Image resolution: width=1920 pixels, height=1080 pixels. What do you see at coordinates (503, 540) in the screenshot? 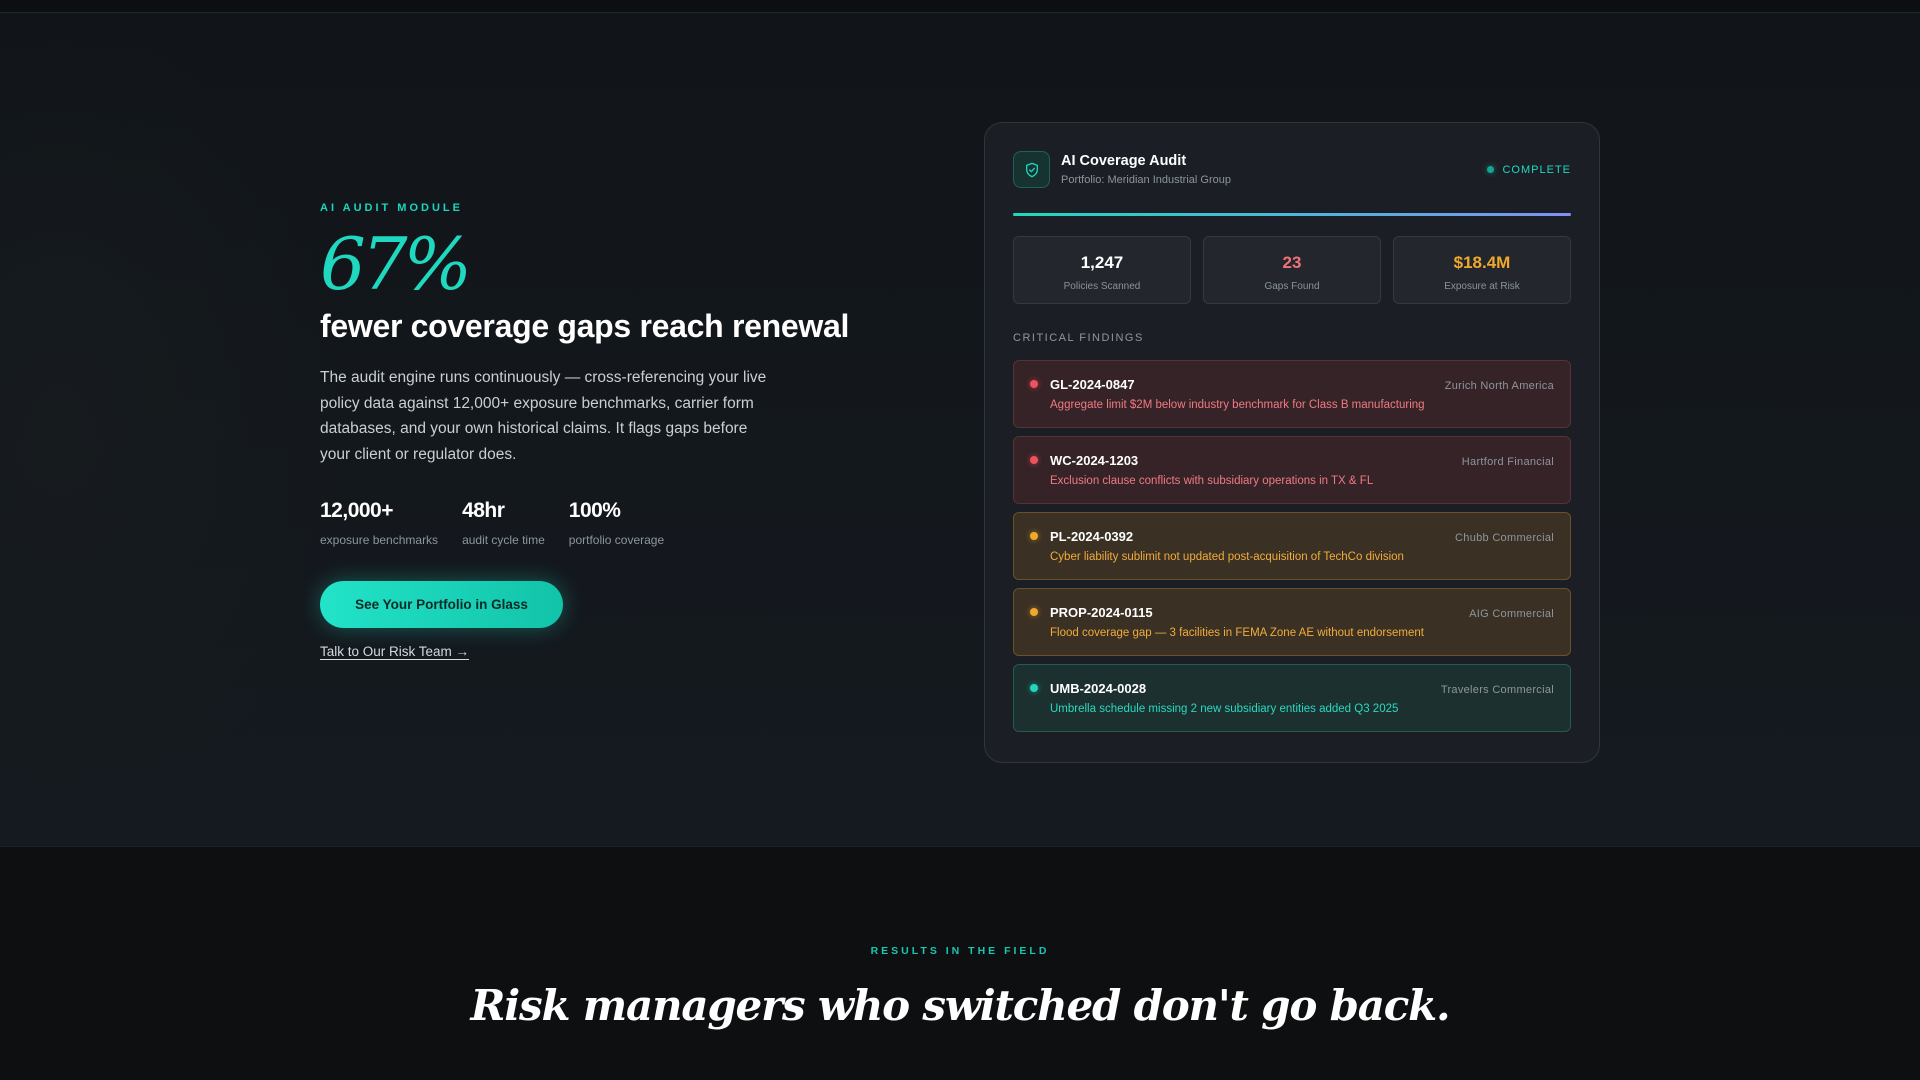
I see `stat-label: audit cycle time` at bounding box center [503, 540].